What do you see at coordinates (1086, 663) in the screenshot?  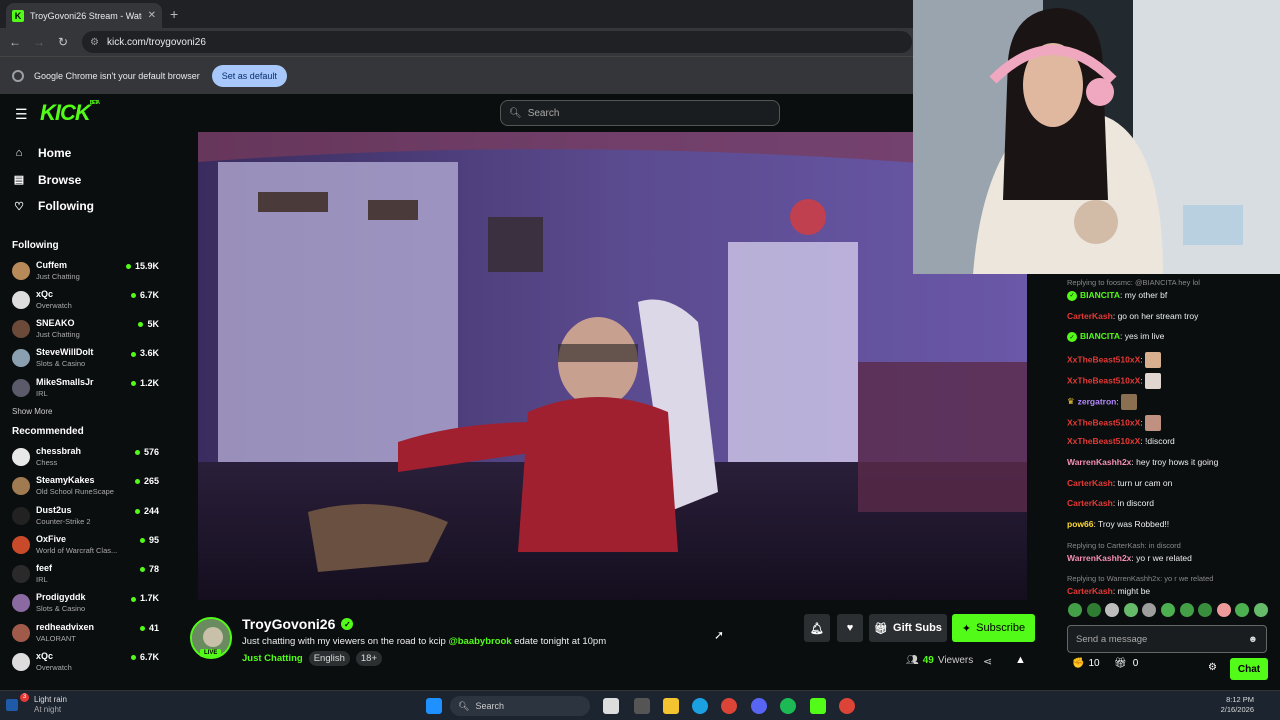 I see `kicks-balance: ✊ 10` at bounding box center [1086, 663].